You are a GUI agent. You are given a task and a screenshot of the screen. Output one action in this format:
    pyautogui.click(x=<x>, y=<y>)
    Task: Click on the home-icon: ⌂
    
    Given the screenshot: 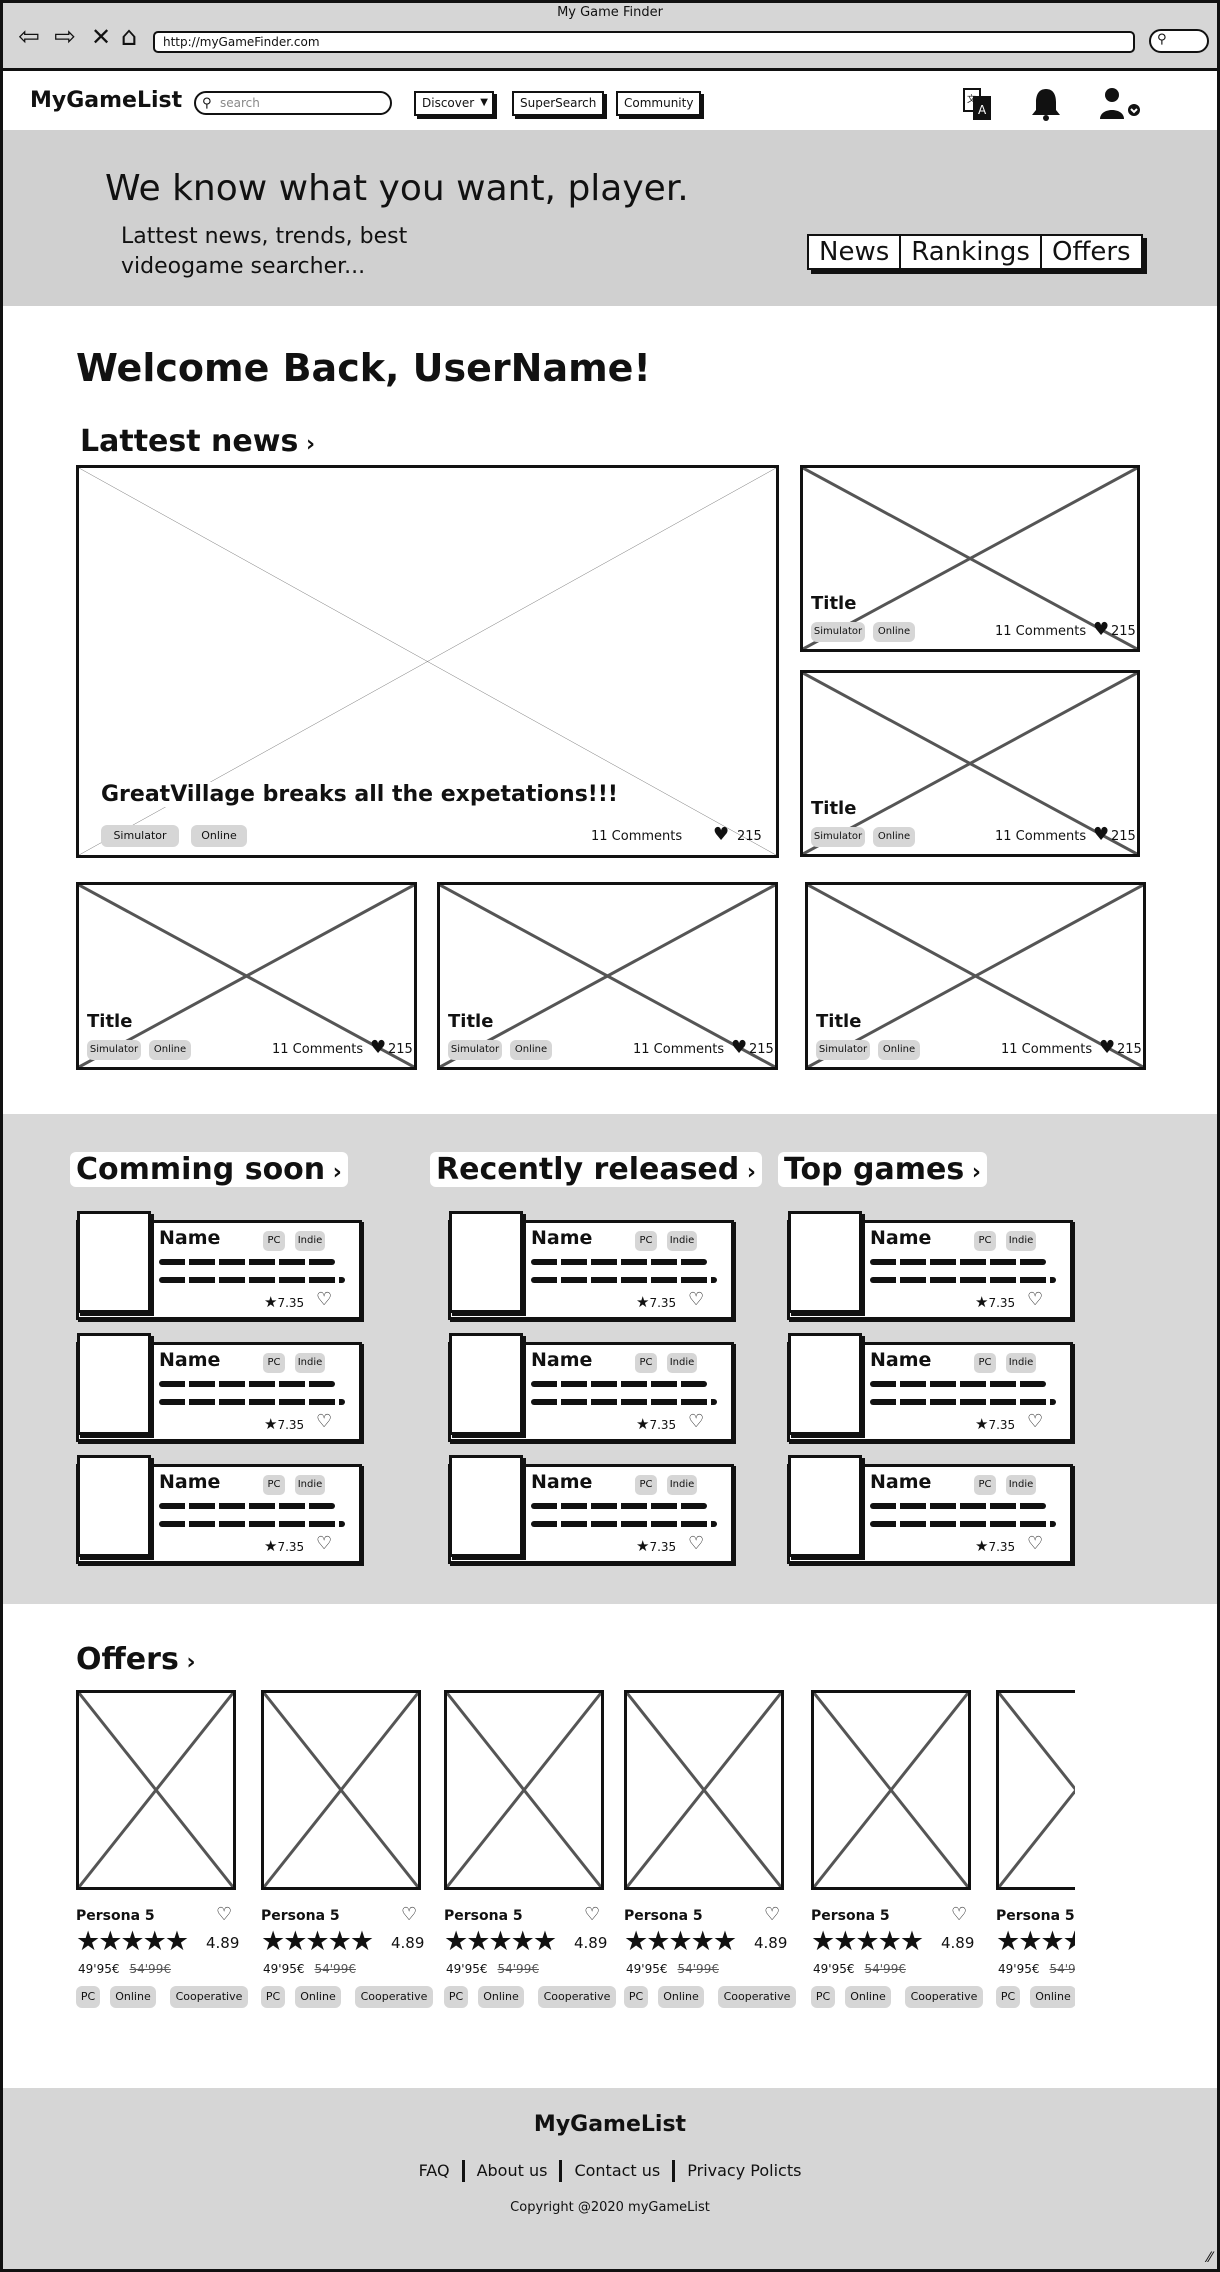 What is the action you would take?
    pyautogui.click(x=129, y=37)
    